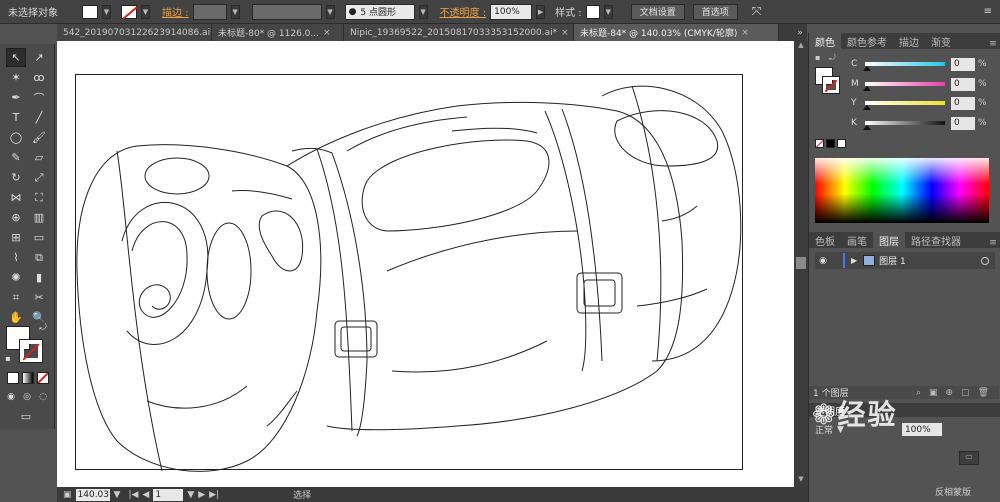 Image resolution: width=1000 pixels, height=502 pixels. Describe the element at coordinates (16, 57) in the screenshot. I see `selection-tool-icon: ↖` at that location.